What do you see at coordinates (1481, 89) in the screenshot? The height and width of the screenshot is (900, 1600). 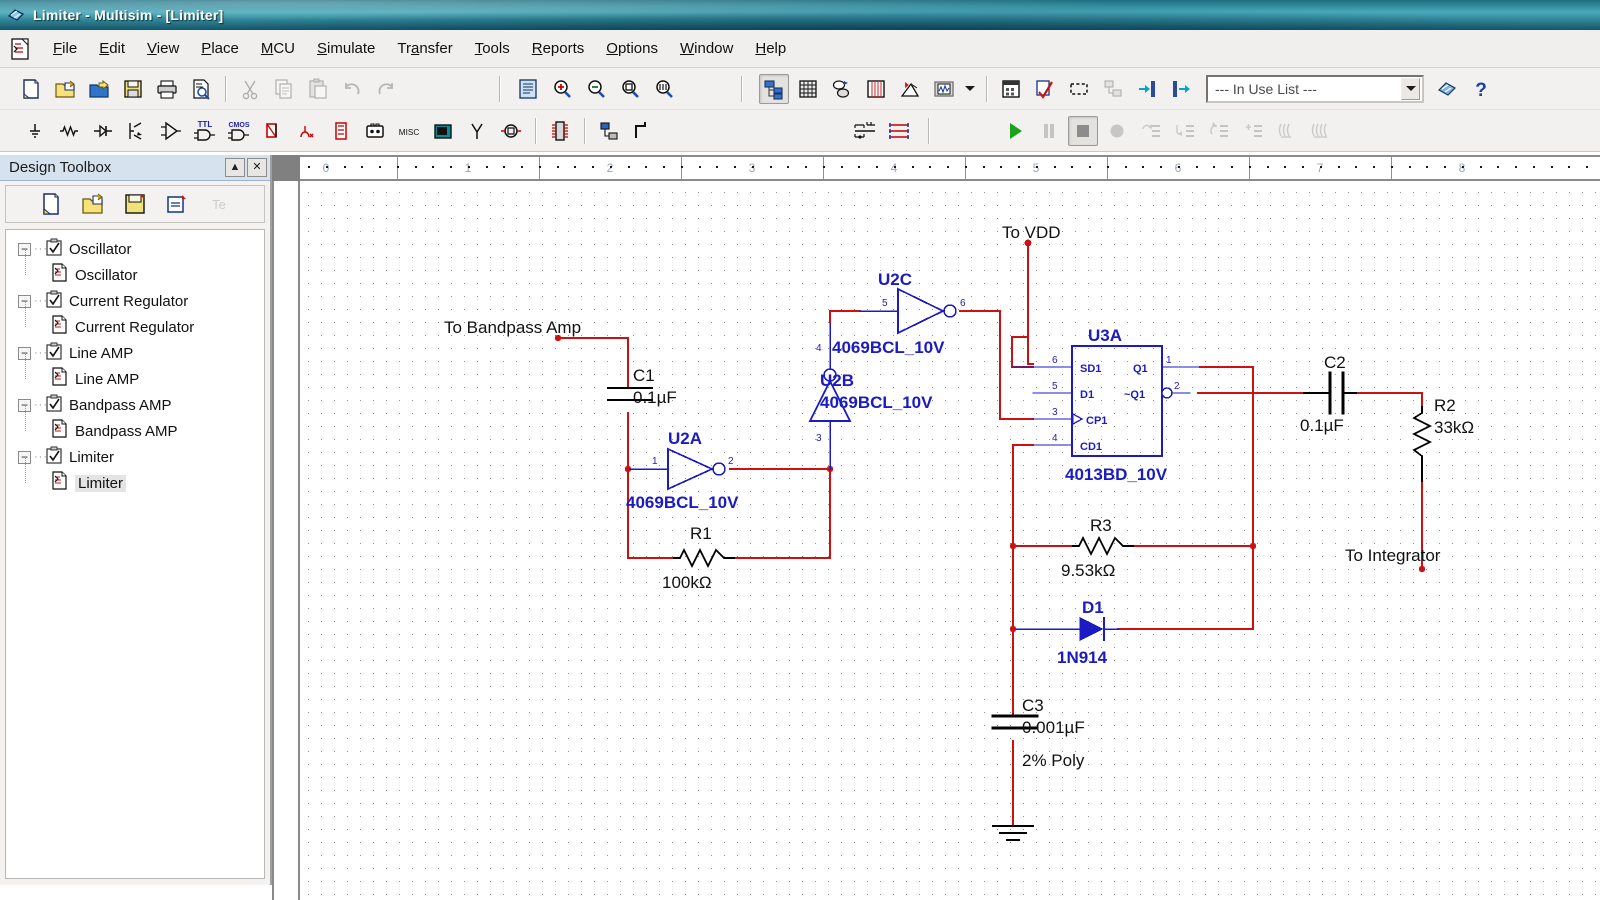 I see `help-question-icon: ?` at bounding box center [1481, 89].